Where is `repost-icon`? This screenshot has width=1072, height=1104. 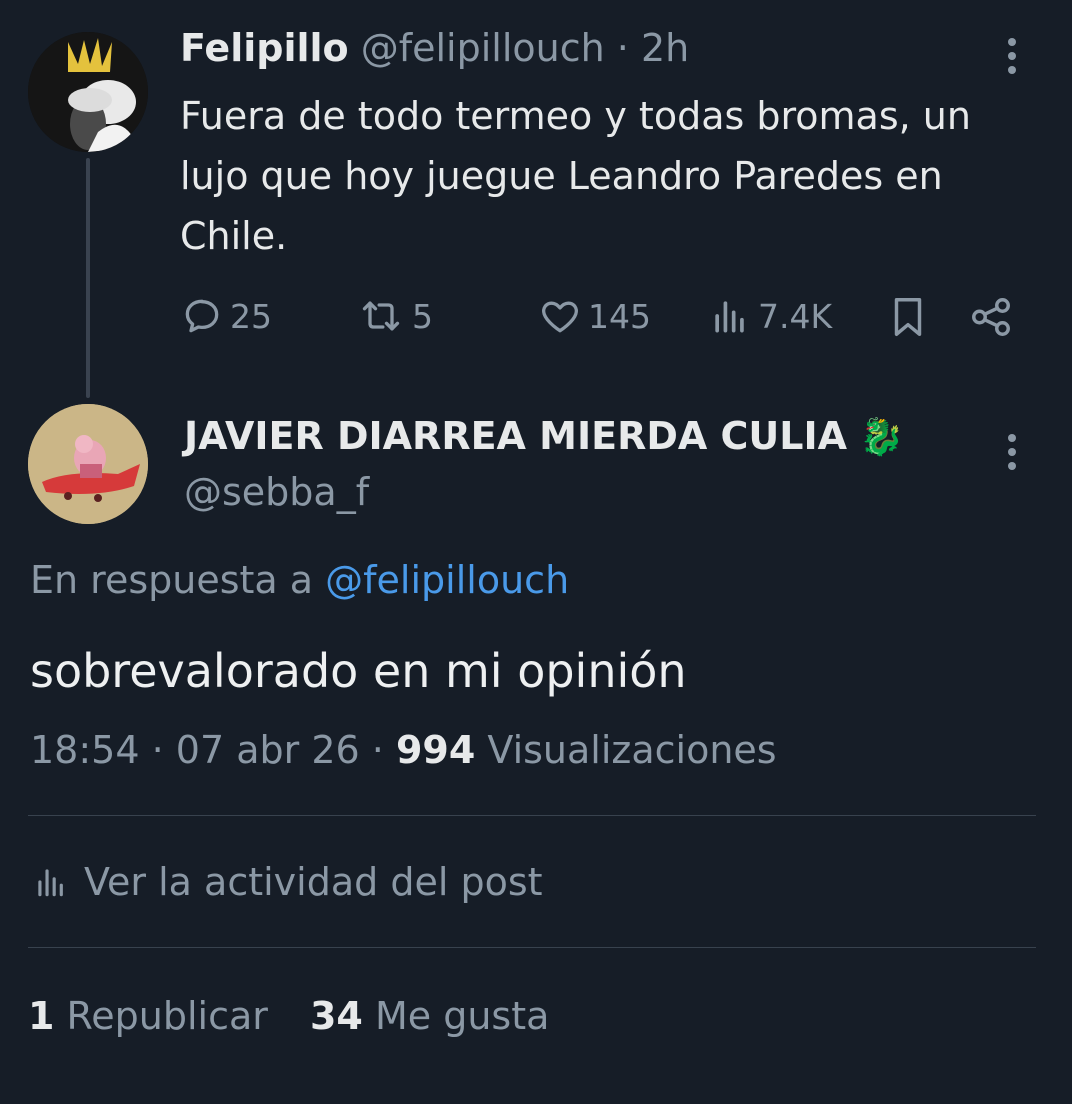 repost-icon is located at coordinates (381, 316).